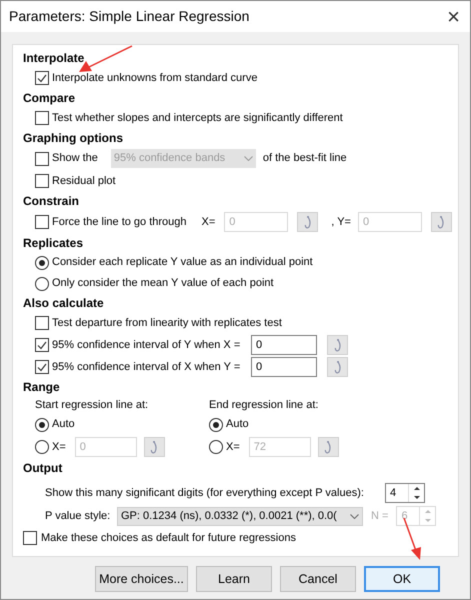 This screenshot has width=471, height=600. What do you see at coordinates (119, 222) in the screenshot?
I see `checkbox-label: Force the line to go through` at bounding box center [119, 222].